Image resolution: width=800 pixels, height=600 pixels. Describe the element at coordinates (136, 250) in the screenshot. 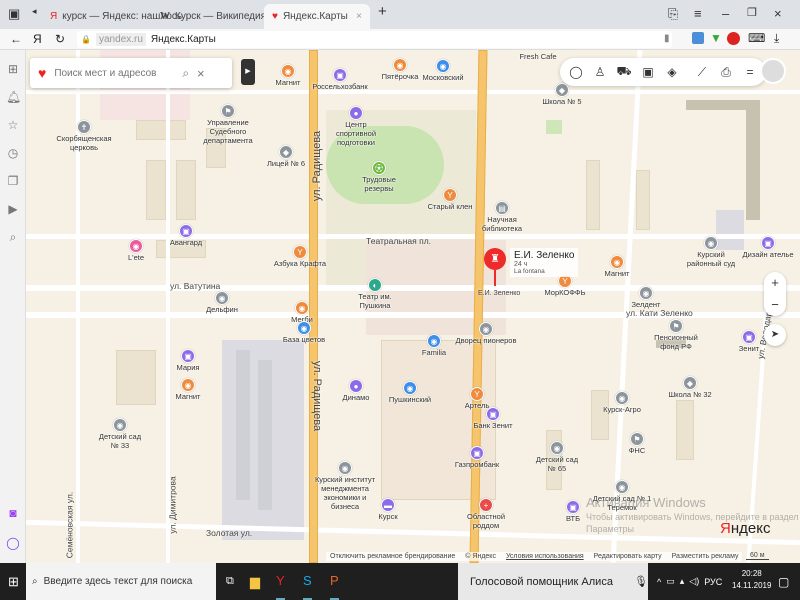

I see `poi: ◉ L'ete` at that location.